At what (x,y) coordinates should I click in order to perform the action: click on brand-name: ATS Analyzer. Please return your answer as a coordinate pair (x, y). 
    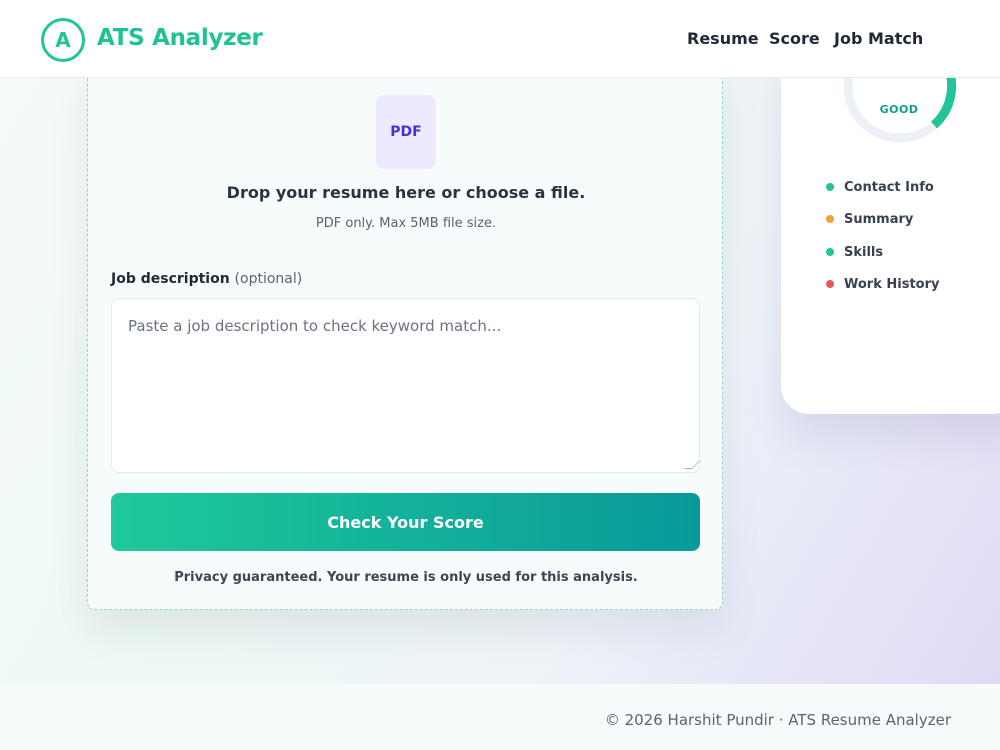
    Looking at the image, I should click on (180, 38).